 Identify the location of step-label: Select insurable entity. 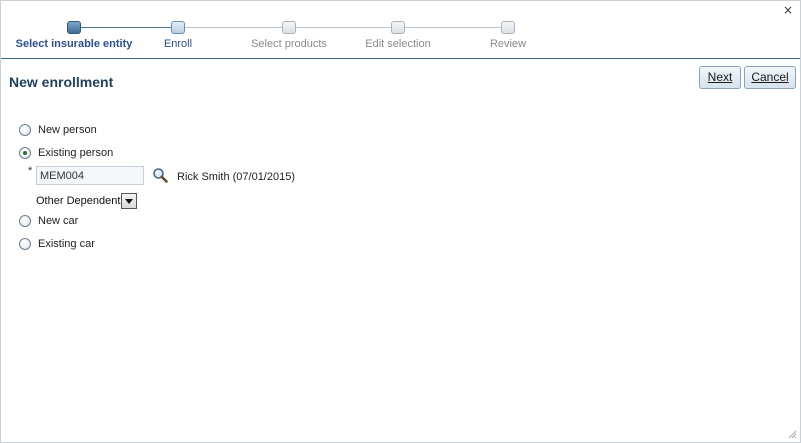
(74, 44).